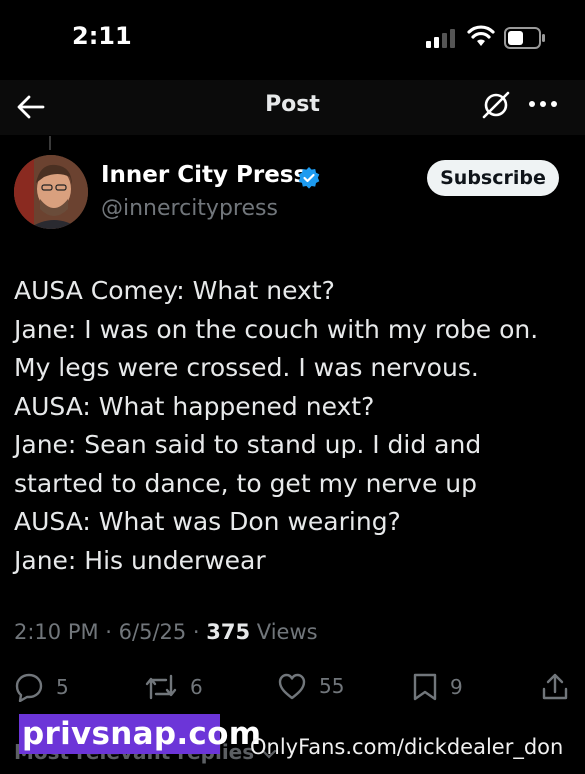 The width and height of the screenshot is (585, 774). Describe the element at coordinates (196, 687) in the screenshot. I see `repost-count: 6` at that location.